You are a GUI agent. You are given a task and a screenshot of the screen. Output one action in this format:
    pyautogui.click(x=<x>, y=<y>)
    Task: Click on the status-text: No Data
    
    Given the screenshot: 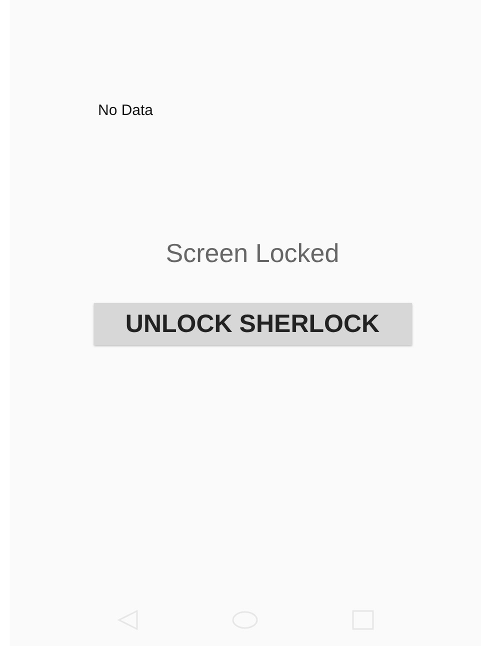 What is the action you would take?
    pyautogui.click(x=125, y=110)
    